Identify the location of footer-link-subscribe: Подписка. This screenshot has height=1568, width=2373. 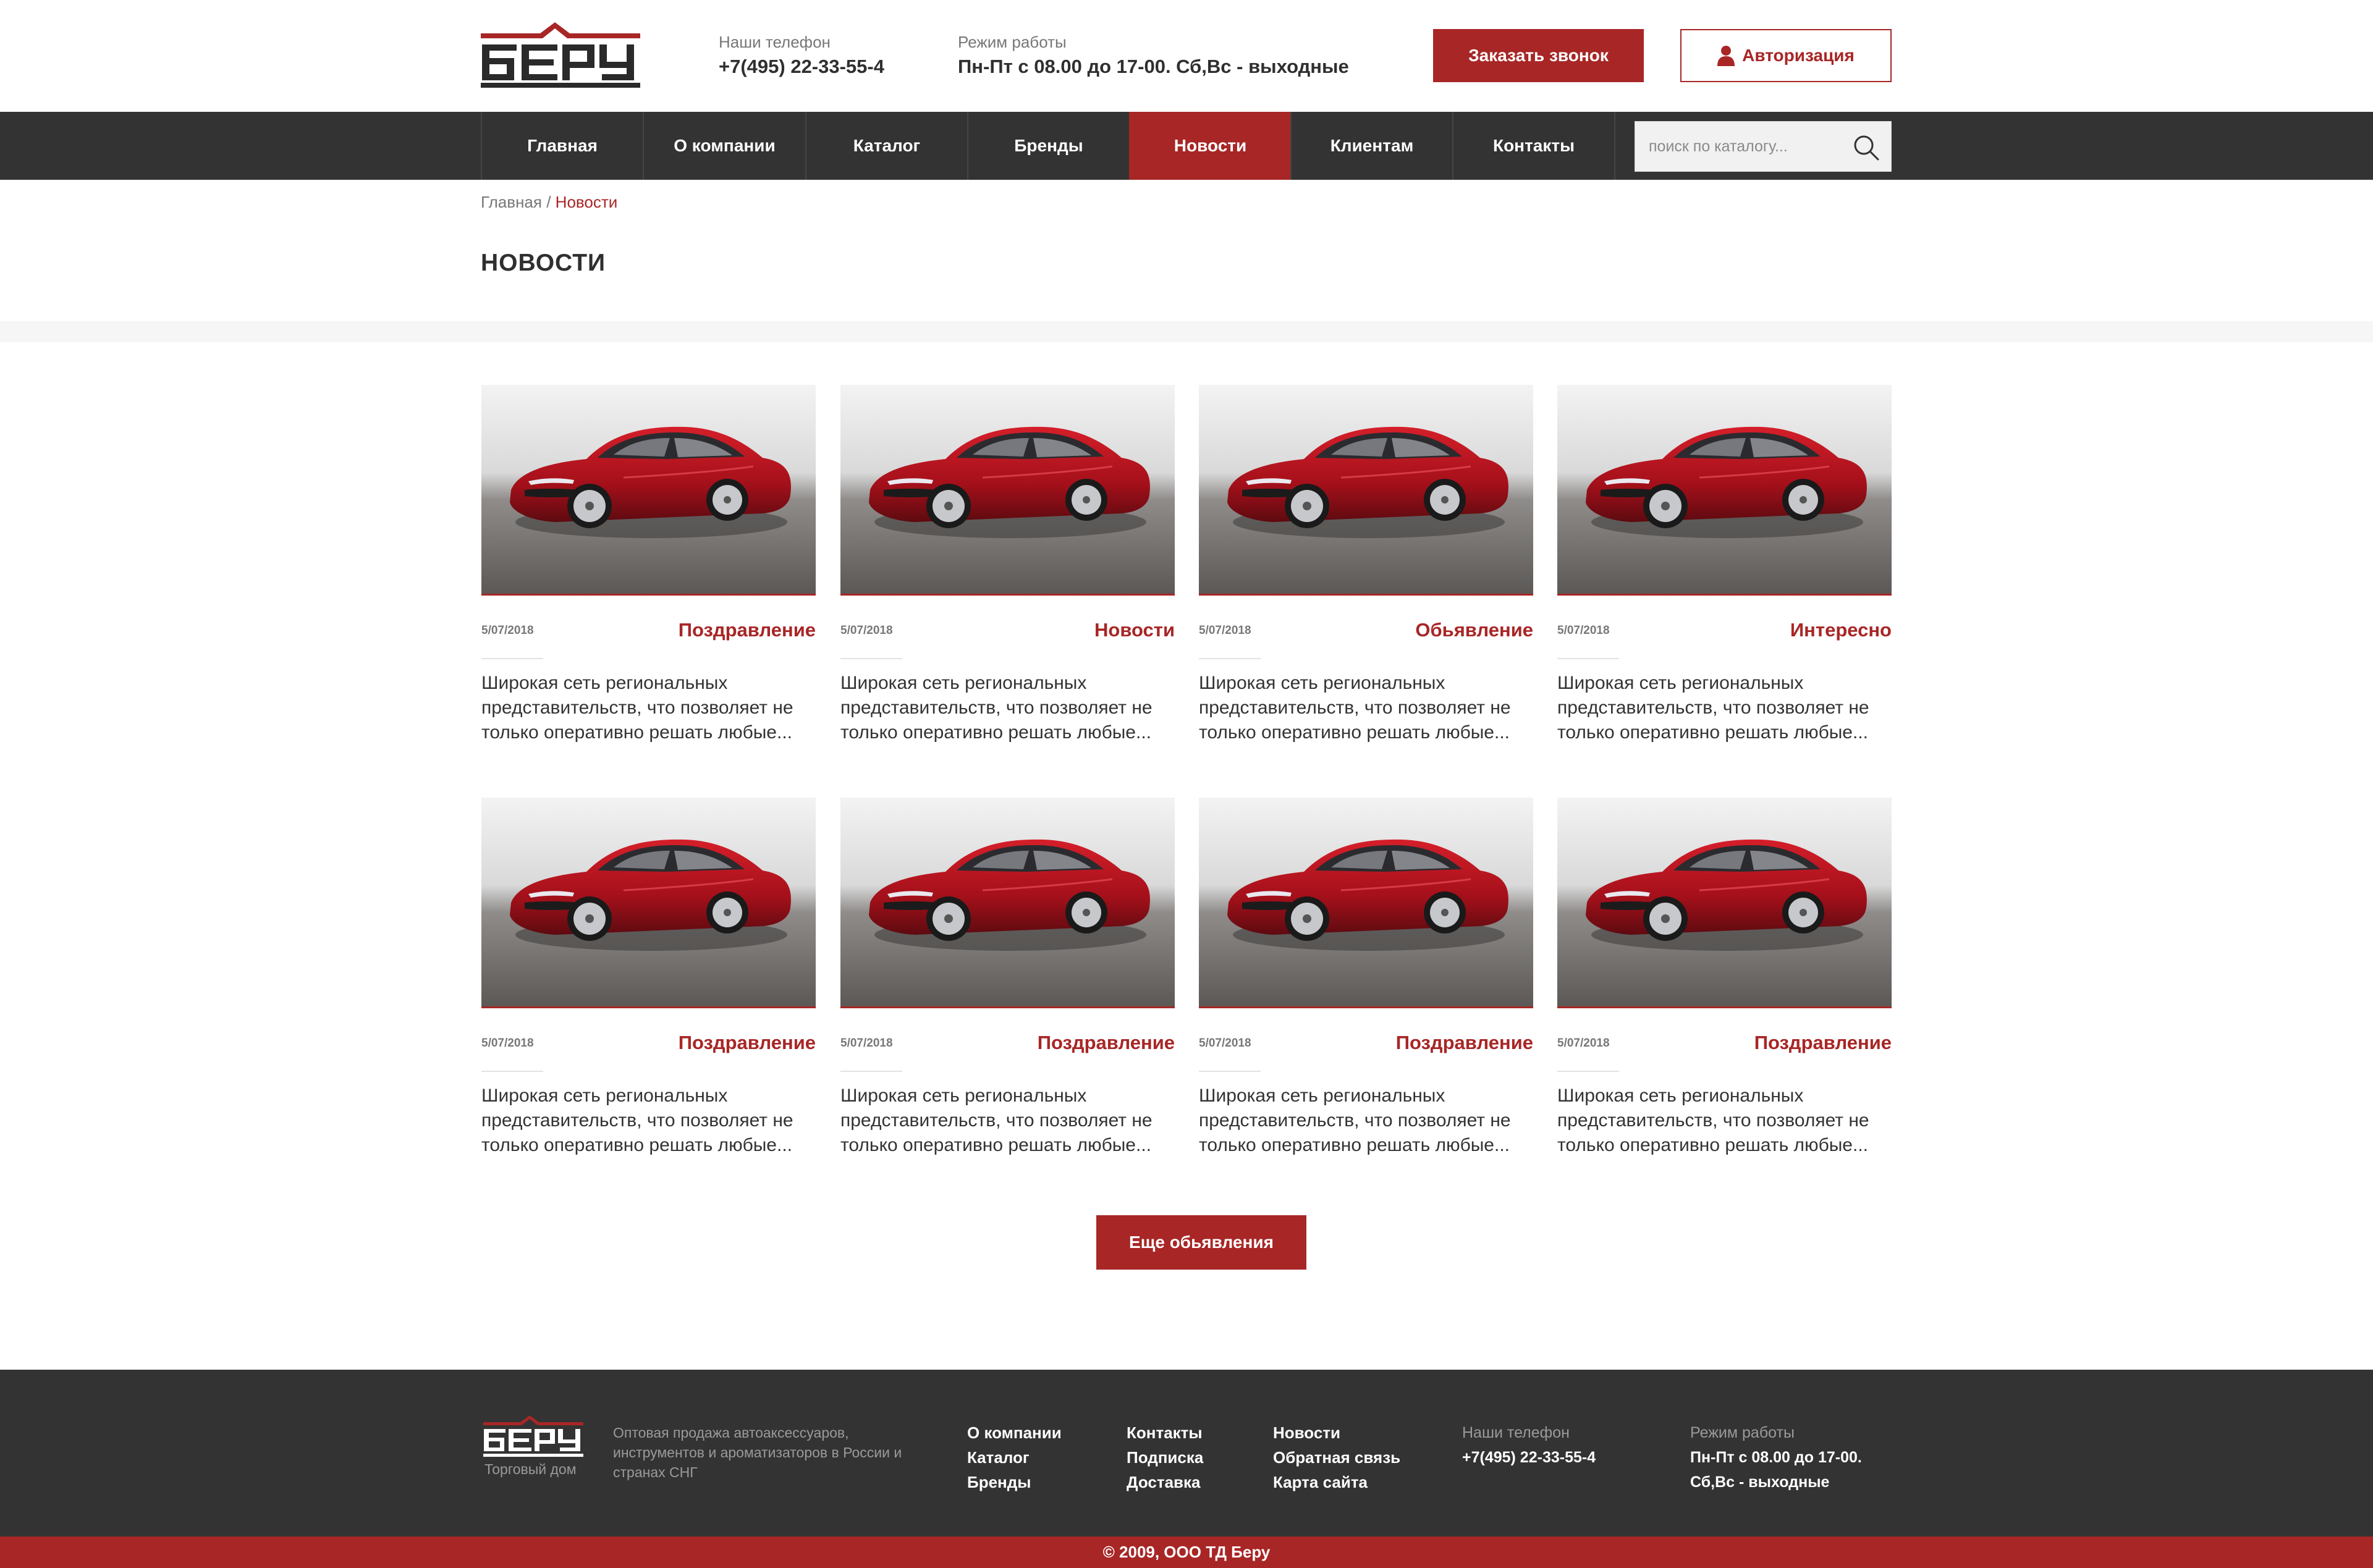
(1165, 1457).